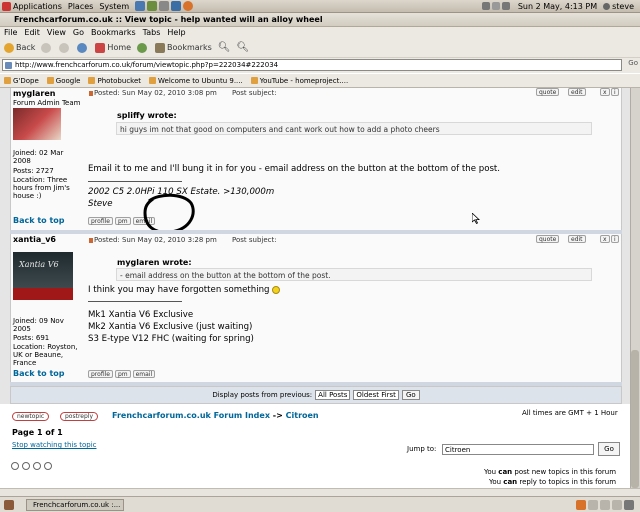  I want to click on perm-text: You, so click(491, 472).